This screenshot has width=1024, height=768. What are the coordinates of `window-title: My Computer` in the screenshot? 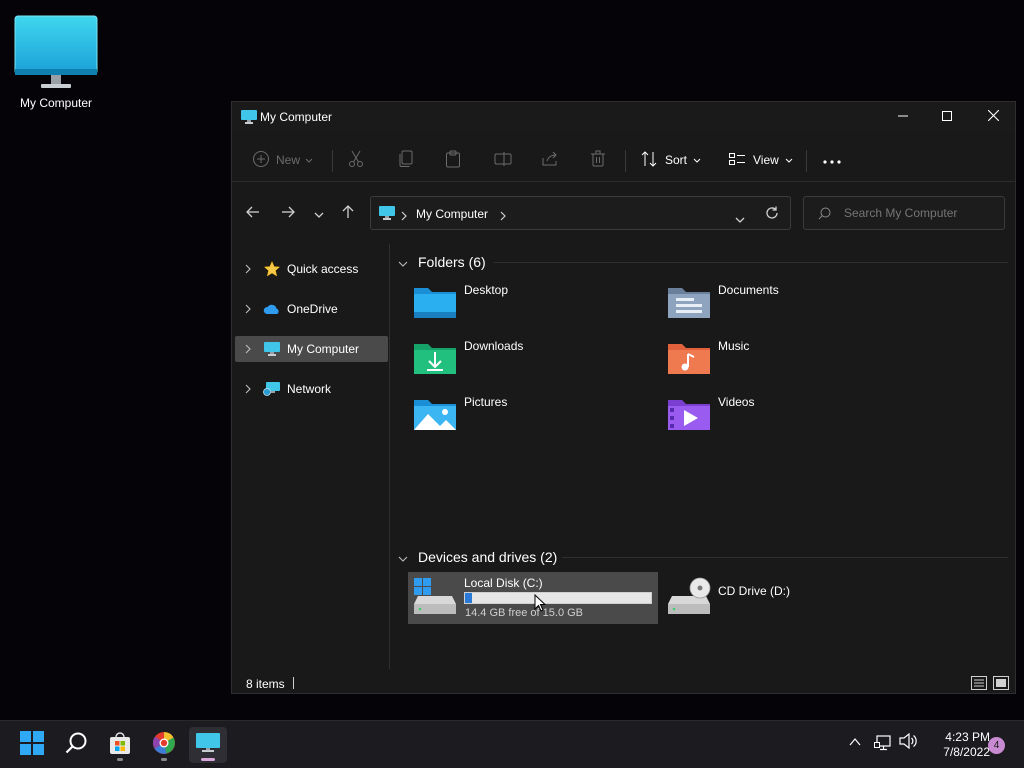 It's located at (296, 117).